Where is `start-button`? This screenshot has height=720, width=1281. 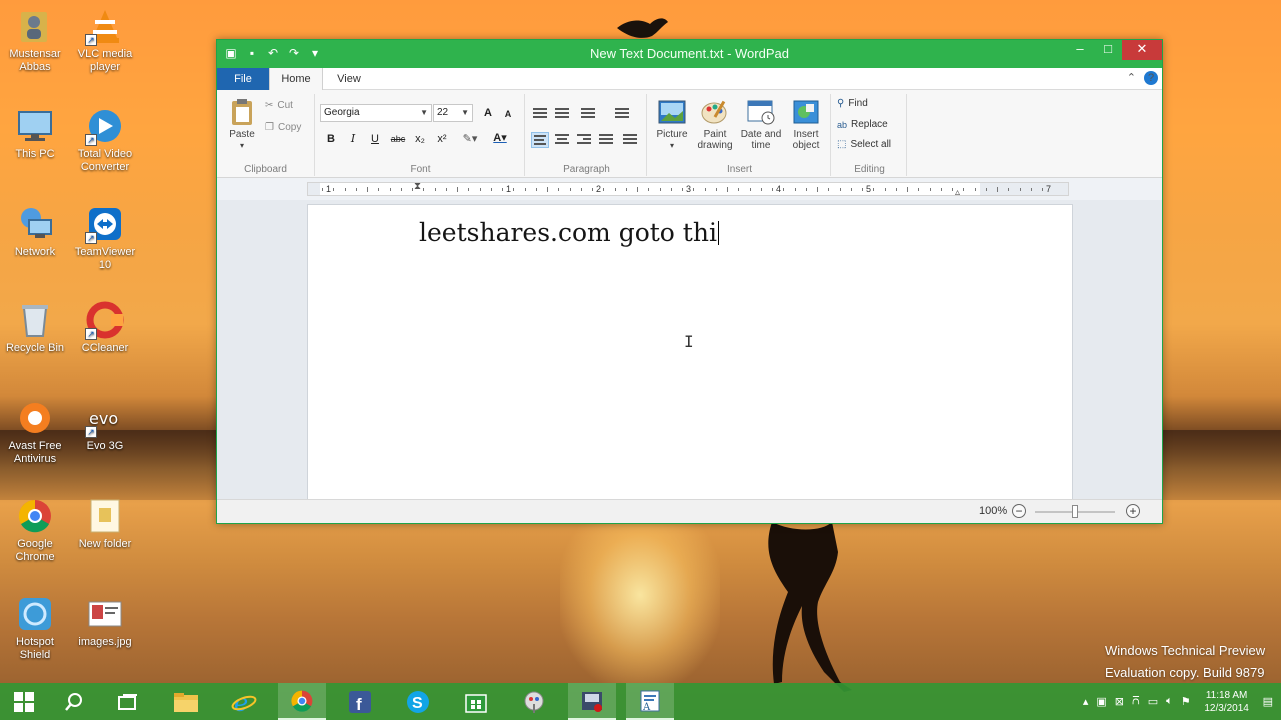 start-button is located at coordinates (24, 701).